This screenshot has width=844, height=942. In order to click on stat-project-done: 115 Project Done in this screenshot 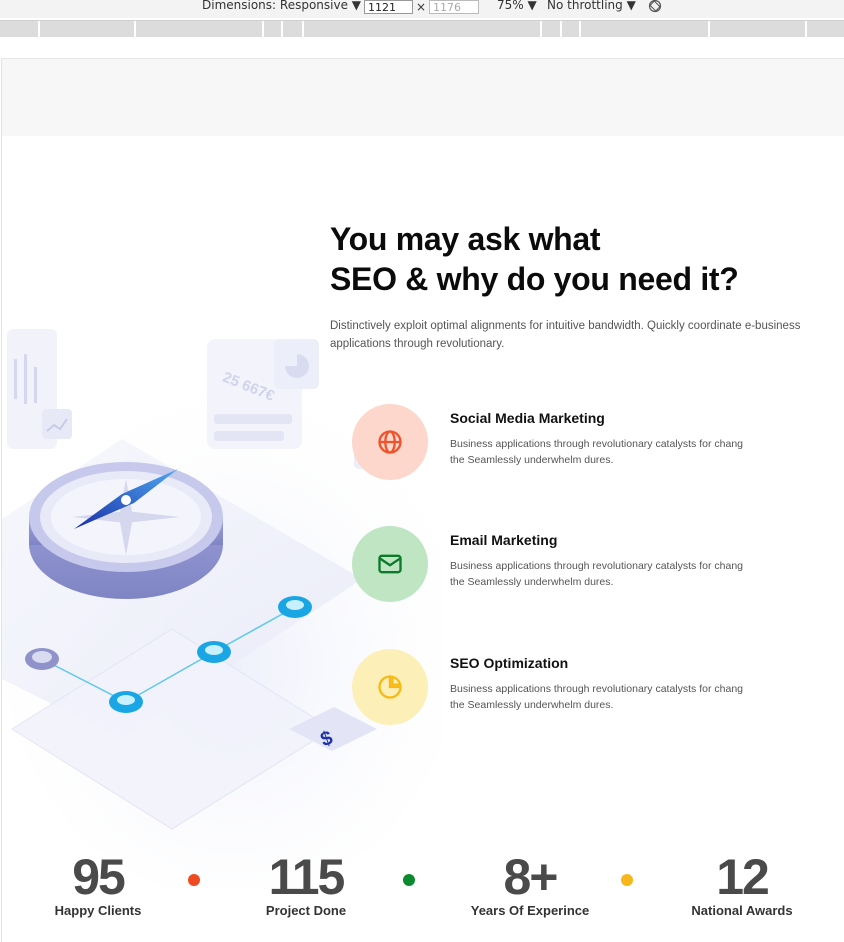, I will do `click(306, 882)`.